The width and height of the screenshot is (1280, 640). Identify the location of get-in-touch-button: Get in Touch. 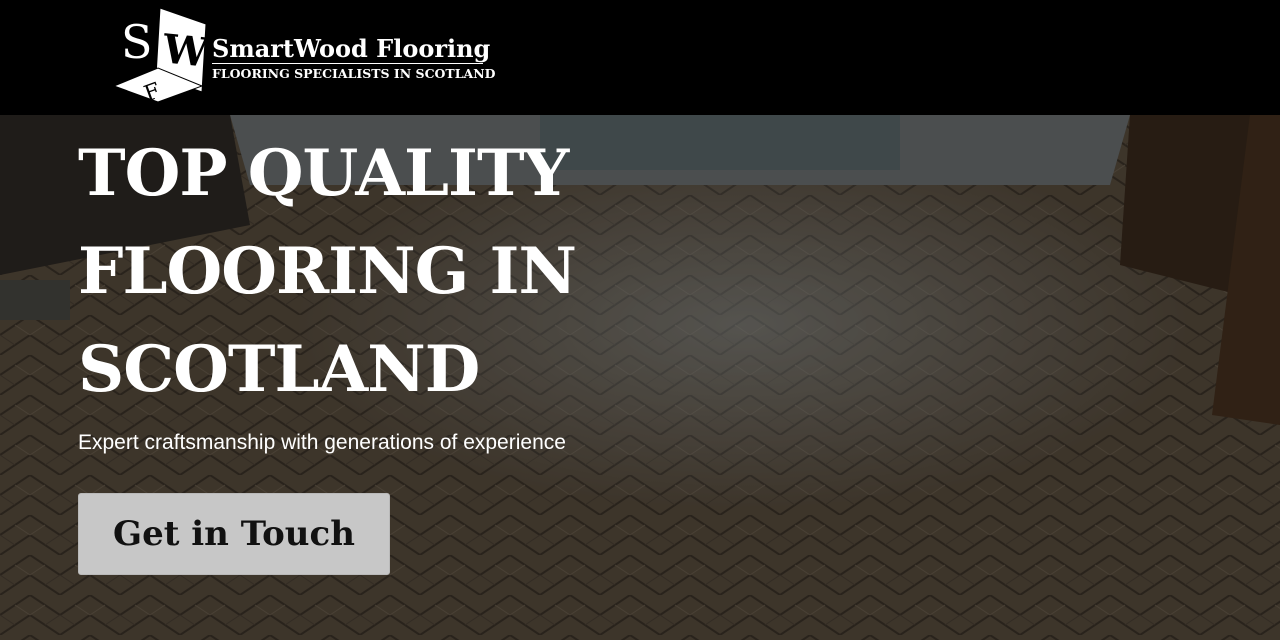
(234, 534).